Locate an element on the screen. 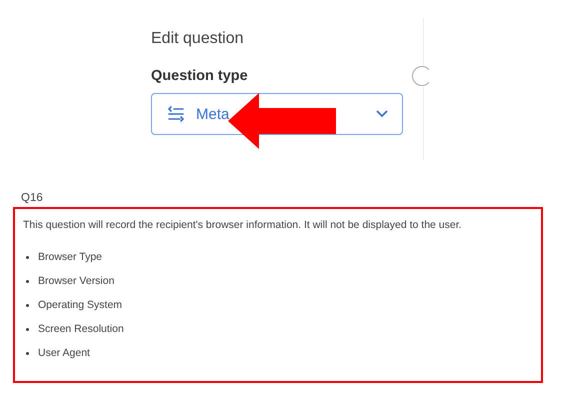 The image size is (564, 416). list-item: Operating System is located at coordinates (80, 305).